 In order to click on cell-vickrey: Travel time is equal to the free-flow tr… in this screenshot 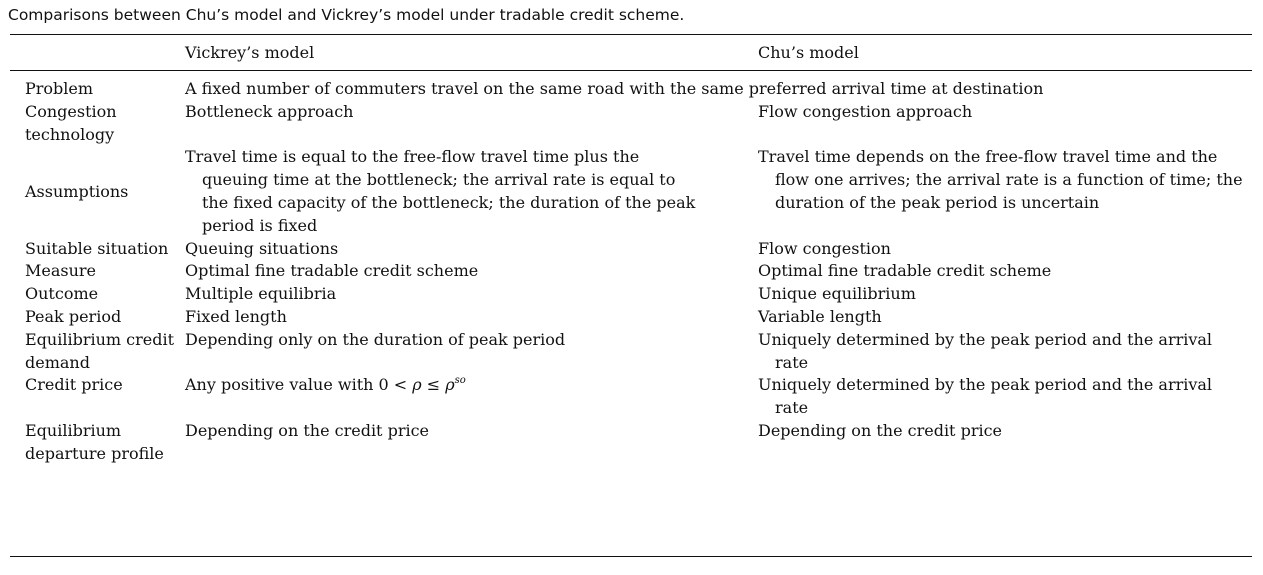, I will do `click(440, 191)`.